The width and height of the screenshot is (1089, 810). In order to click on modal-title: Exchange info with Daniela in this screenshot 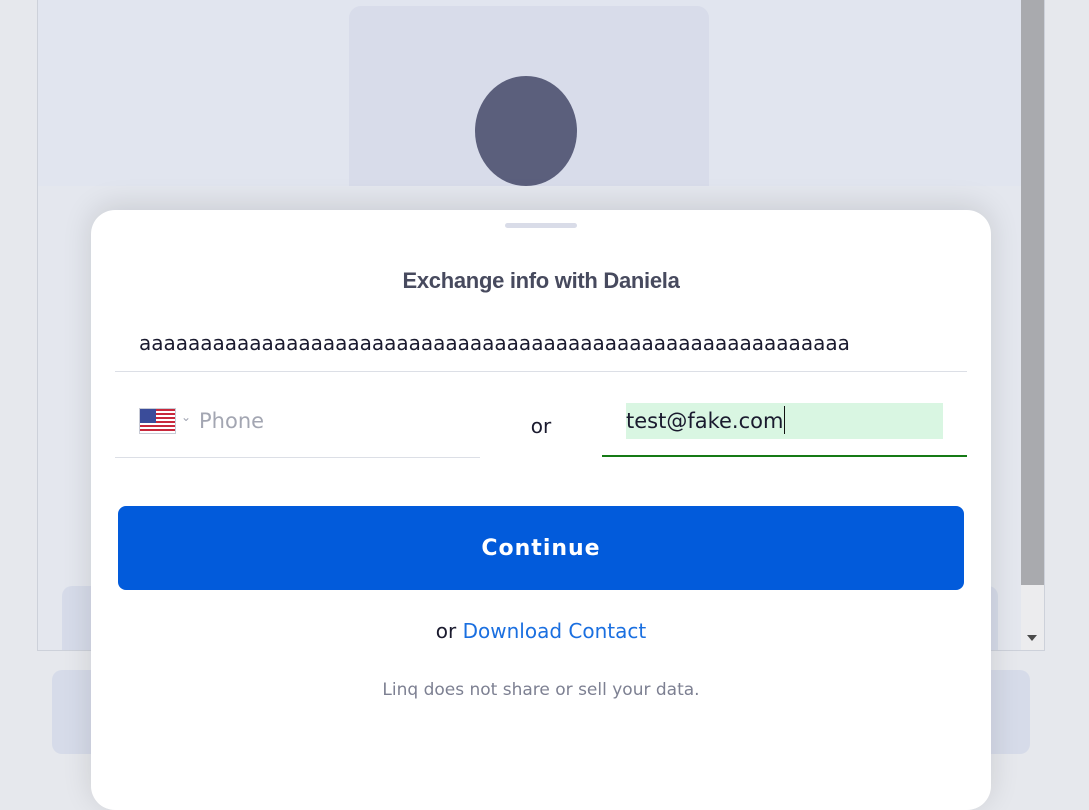, I will do `click(541, 280)`.